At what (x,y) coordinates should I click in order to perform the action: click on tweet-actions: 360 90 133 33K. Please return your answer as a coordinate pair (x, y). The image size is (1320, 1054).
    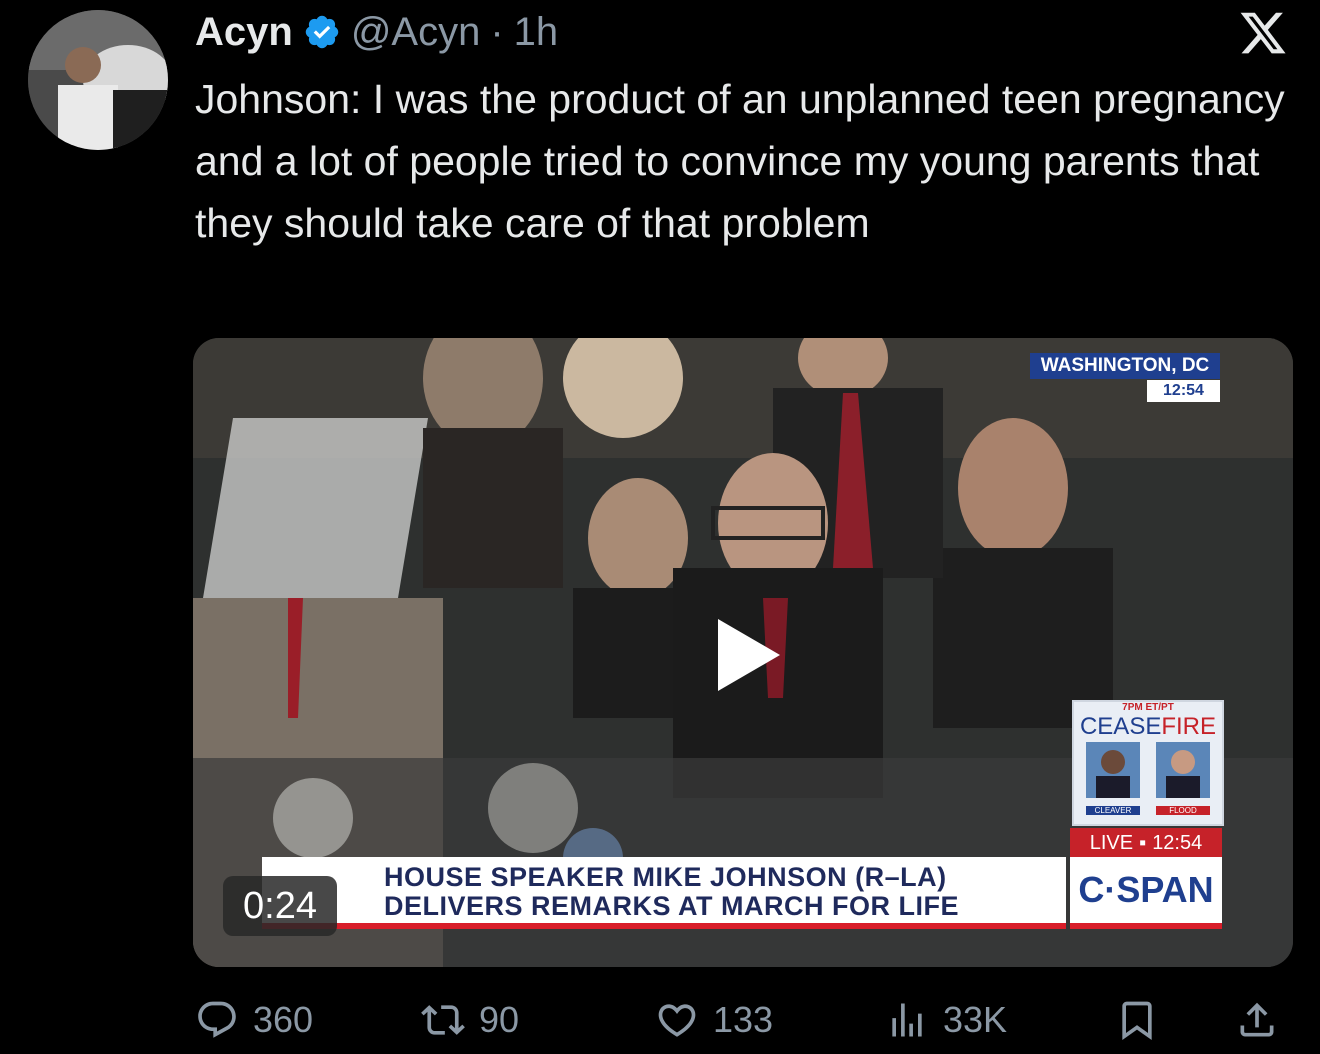
    Looking at the image, I should click on (742, 1020).